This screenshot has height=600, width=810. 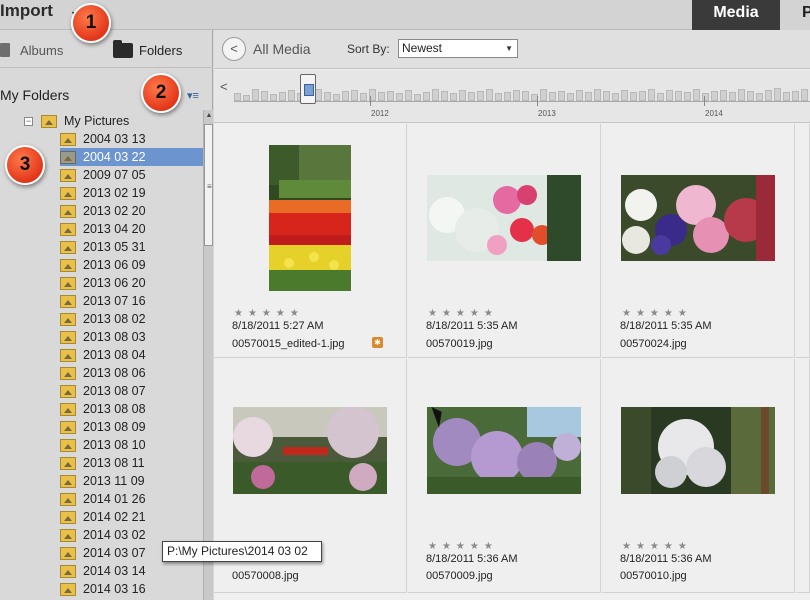 I want to click on tree-folder-item: 2013 04 20, so click(x=131, y=229).